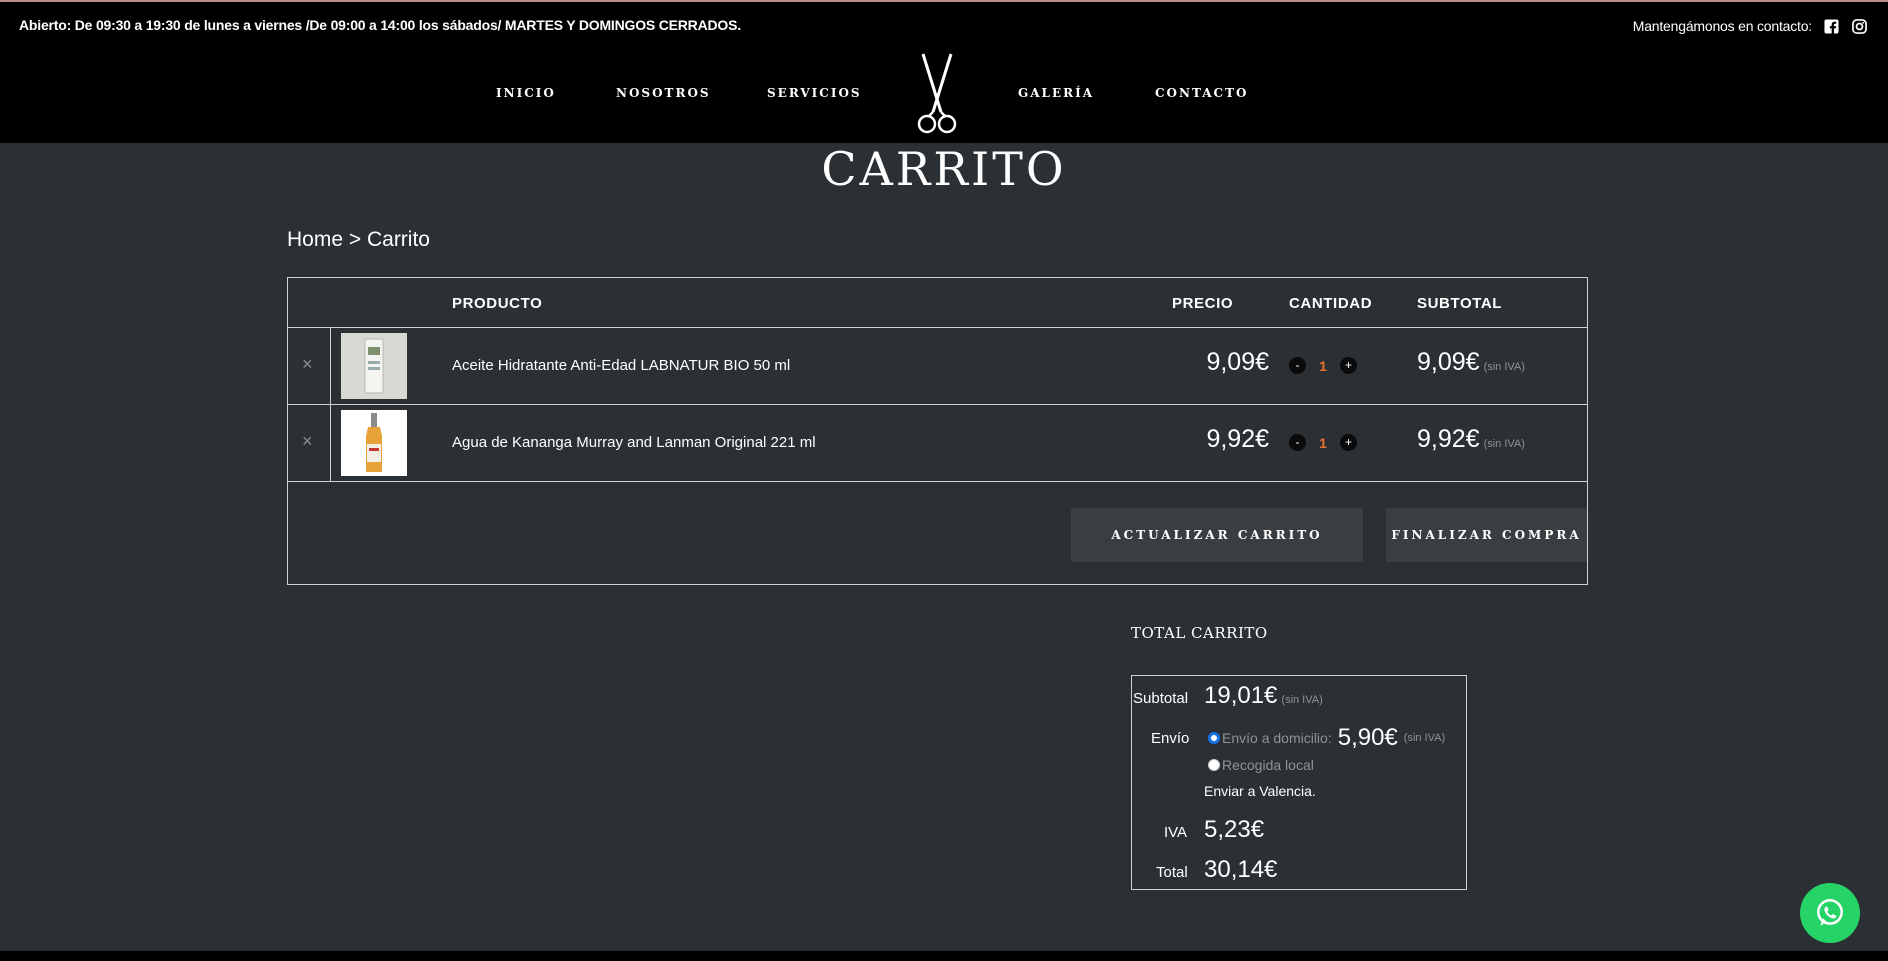  Describe the element at coordinates (315, 239) in the screenshot. I see `breadcrumb-home: Home` at that location.